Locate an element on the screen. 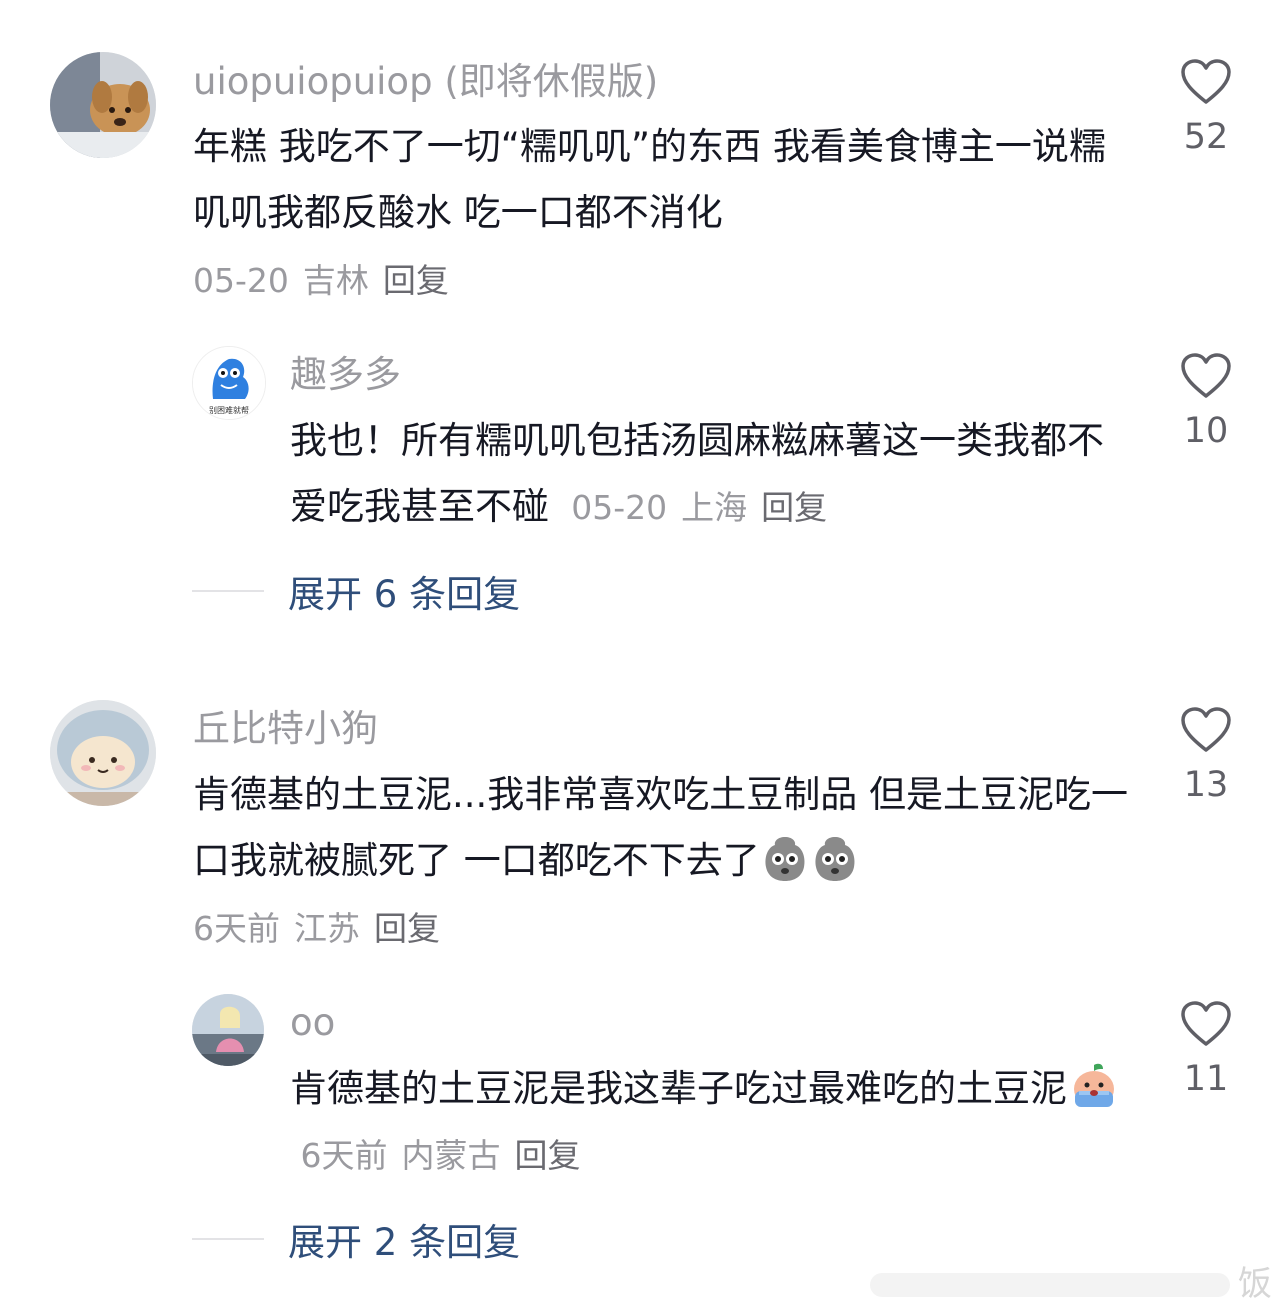 Image resolution: width=1284 pixels, height=1315 pixels. plush-avatar-icon is located at coordinates (103, 753).